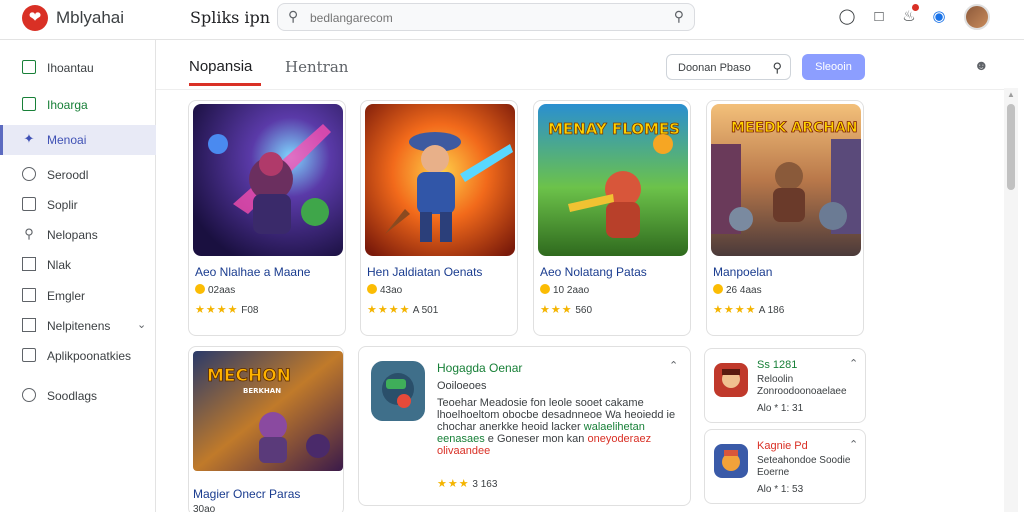 The height and width of the screenshot is (512, 1024). I want to click on game-artwork: MECHON BERKHAN, so click(268, 411).